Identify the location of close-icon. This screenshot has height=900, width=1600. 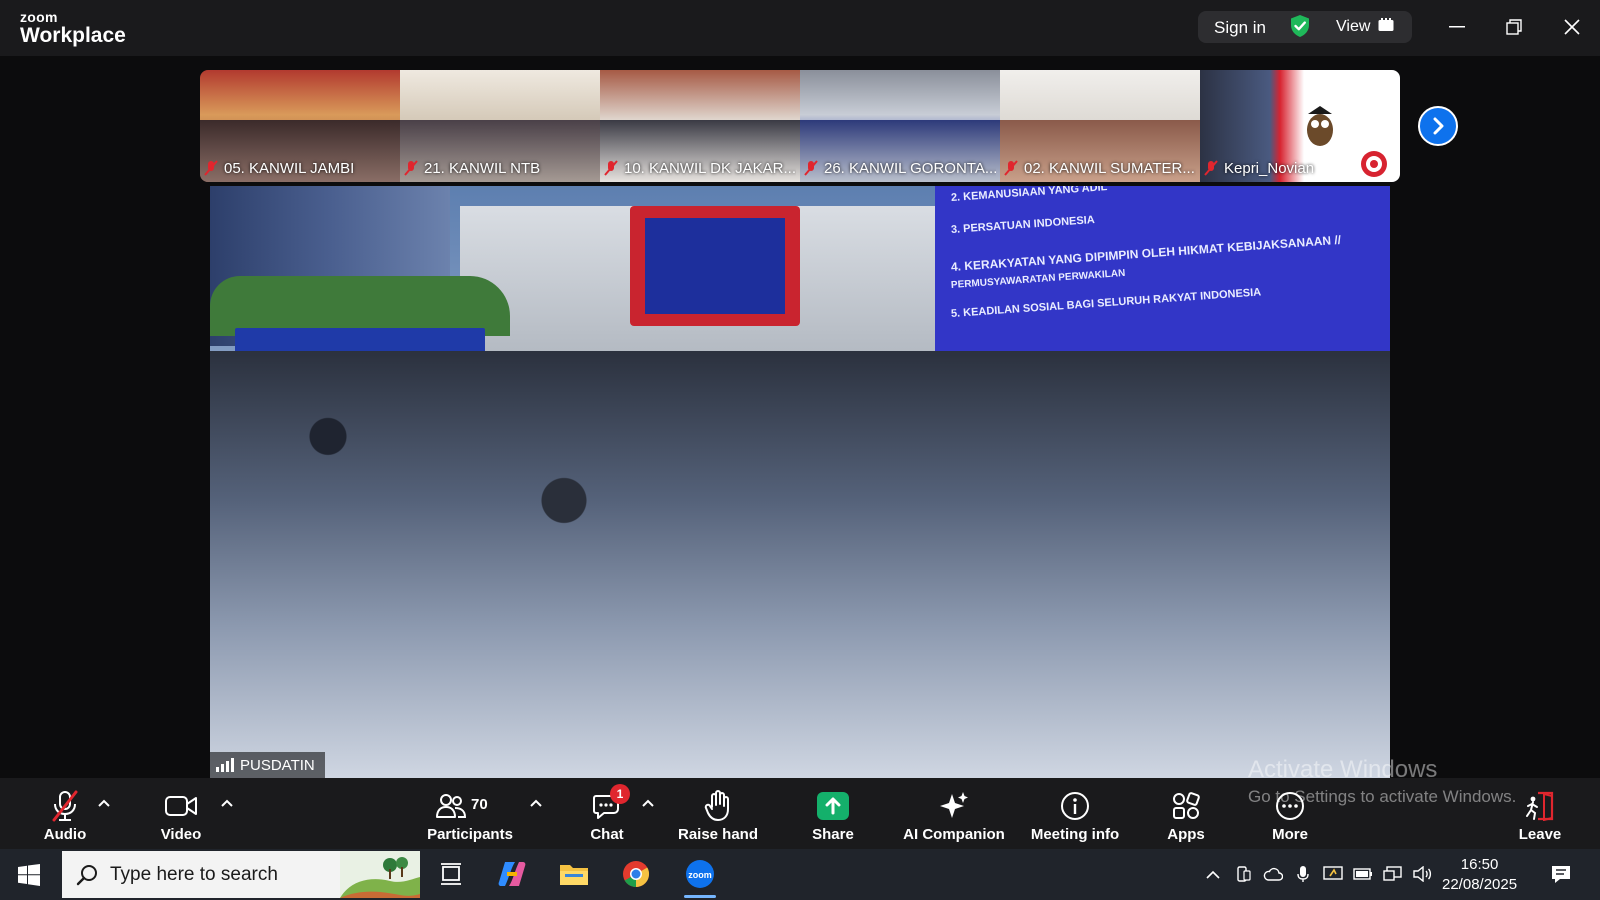
(1572, 27).